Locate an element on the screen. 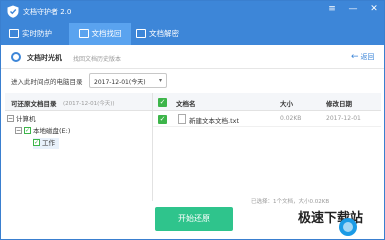 This screenshot has height=240, width=385. column-header-size: 大小 is located at coordinates (286, 103).